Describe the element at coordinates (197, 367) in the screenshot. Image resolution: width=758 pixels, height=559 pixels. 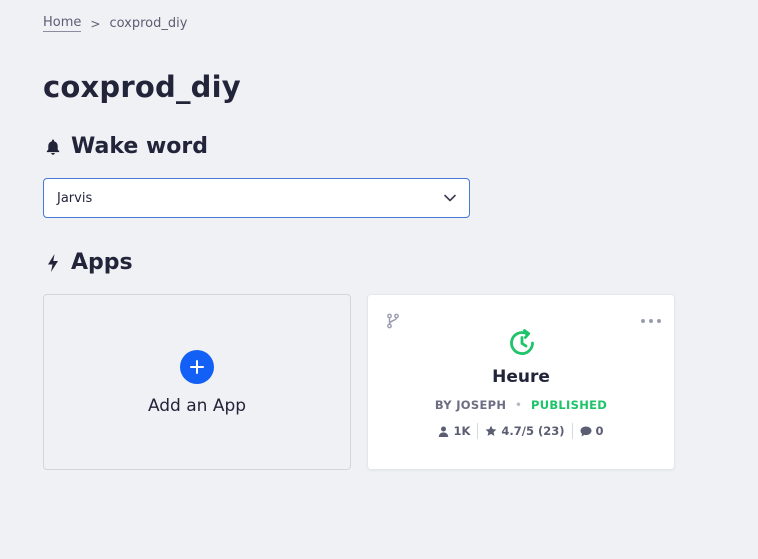
I see `plus-icon` at that location.